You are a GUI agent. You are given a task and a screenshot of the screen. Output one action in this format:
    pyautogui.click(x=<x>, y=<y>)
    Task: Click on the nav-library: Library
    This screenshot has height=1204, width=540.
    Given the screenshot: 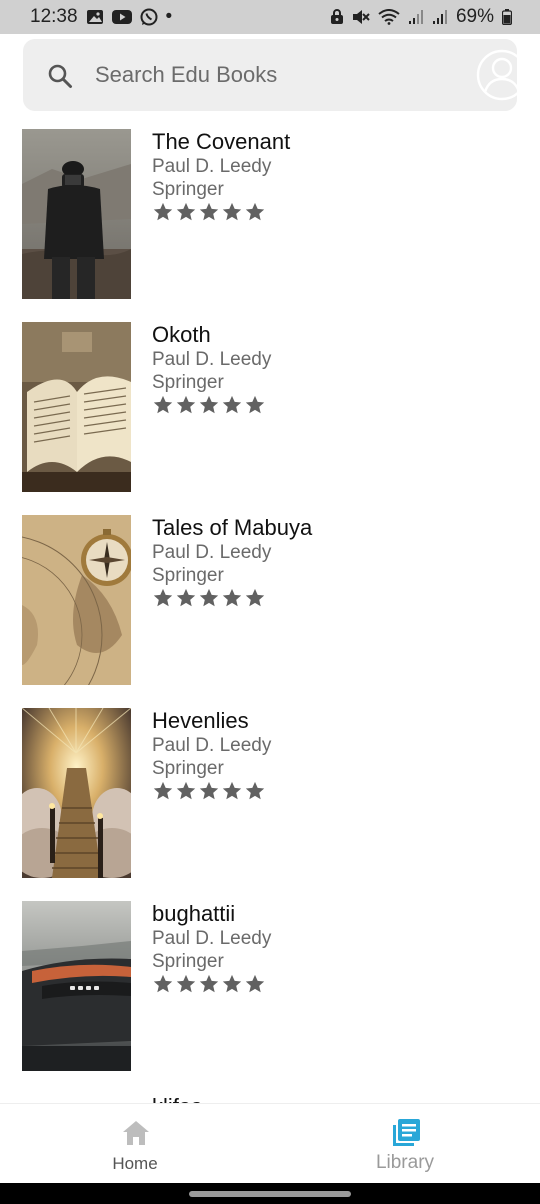 What is the action you would take?
    pyautogui.click(x=405, y=1144)
    